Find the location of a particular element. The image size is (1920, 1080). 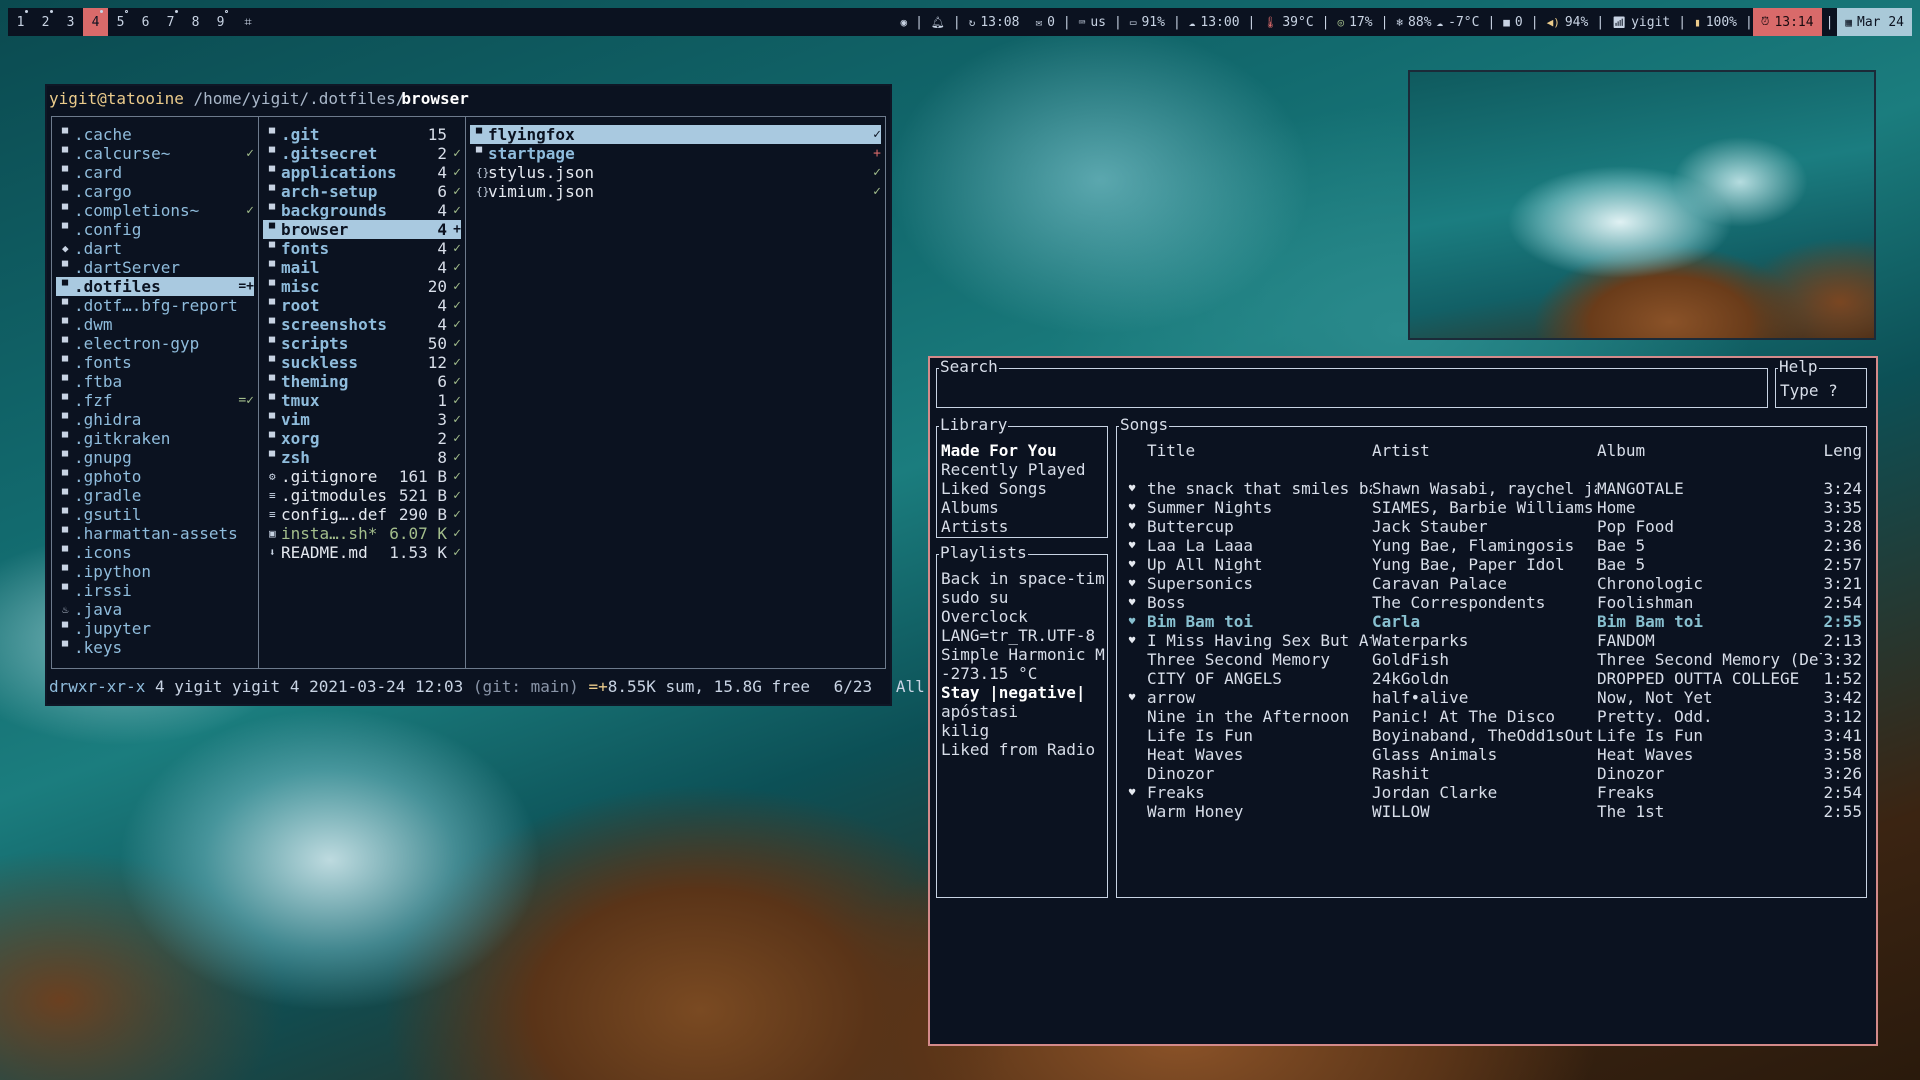

playlist-item: Simple Harmonic Mo is located at coordinates (1023, 654).